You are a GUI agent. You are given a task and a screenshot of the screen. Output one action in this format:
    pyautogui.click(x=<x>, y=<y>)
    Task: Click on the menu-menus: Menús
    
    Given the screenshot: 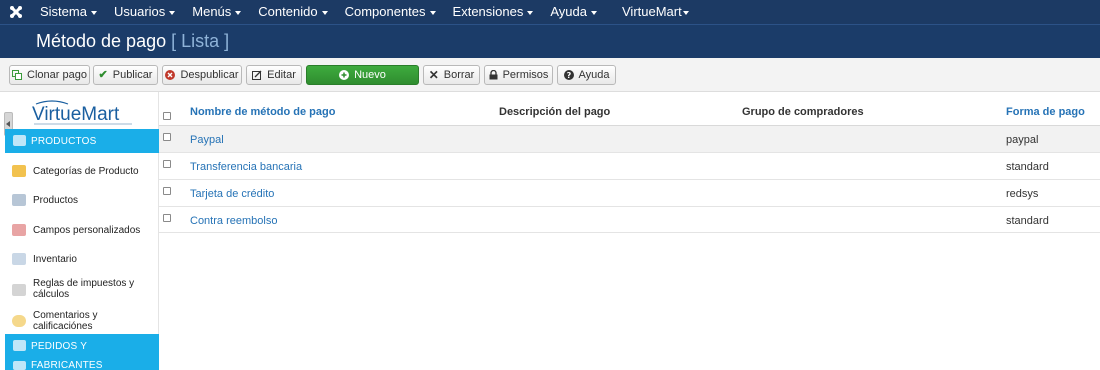 What is the action you would take?
    pyautogui.click(x=217, y=12)
    